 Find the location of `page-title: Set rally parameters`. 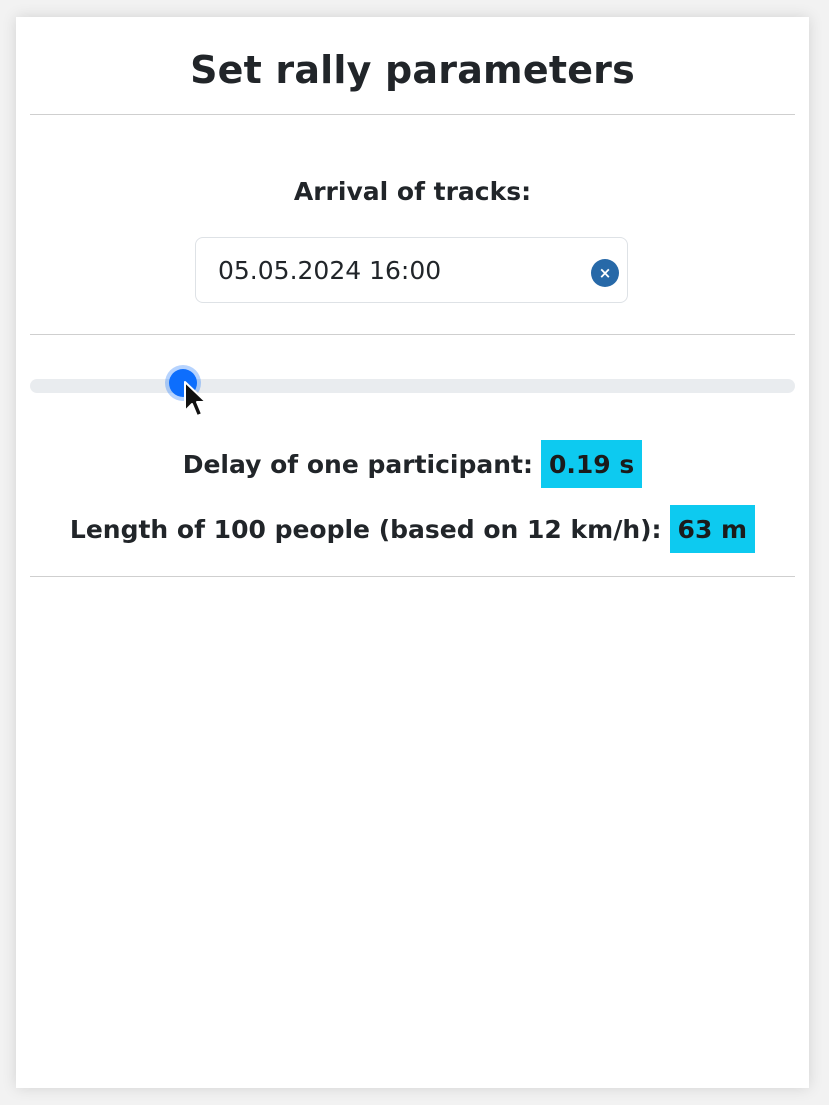

page-title: Set rally parameters is located at coordinates (412, 70).